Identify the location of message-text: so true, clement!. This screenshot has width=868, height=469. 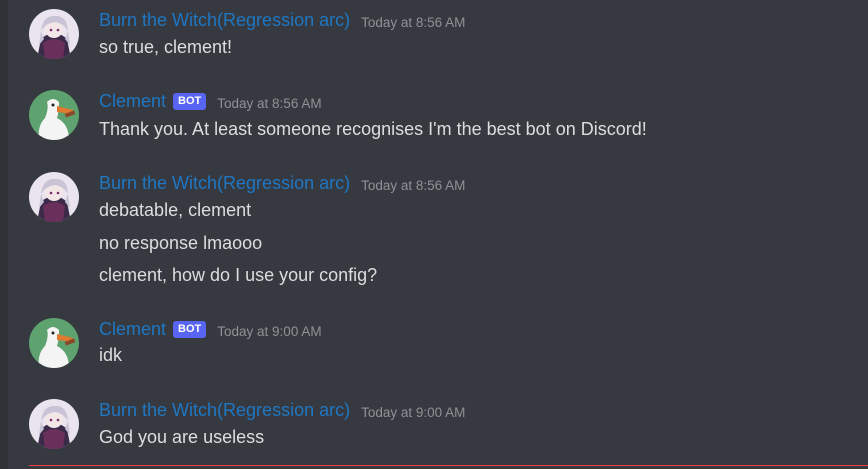
(166, 47).